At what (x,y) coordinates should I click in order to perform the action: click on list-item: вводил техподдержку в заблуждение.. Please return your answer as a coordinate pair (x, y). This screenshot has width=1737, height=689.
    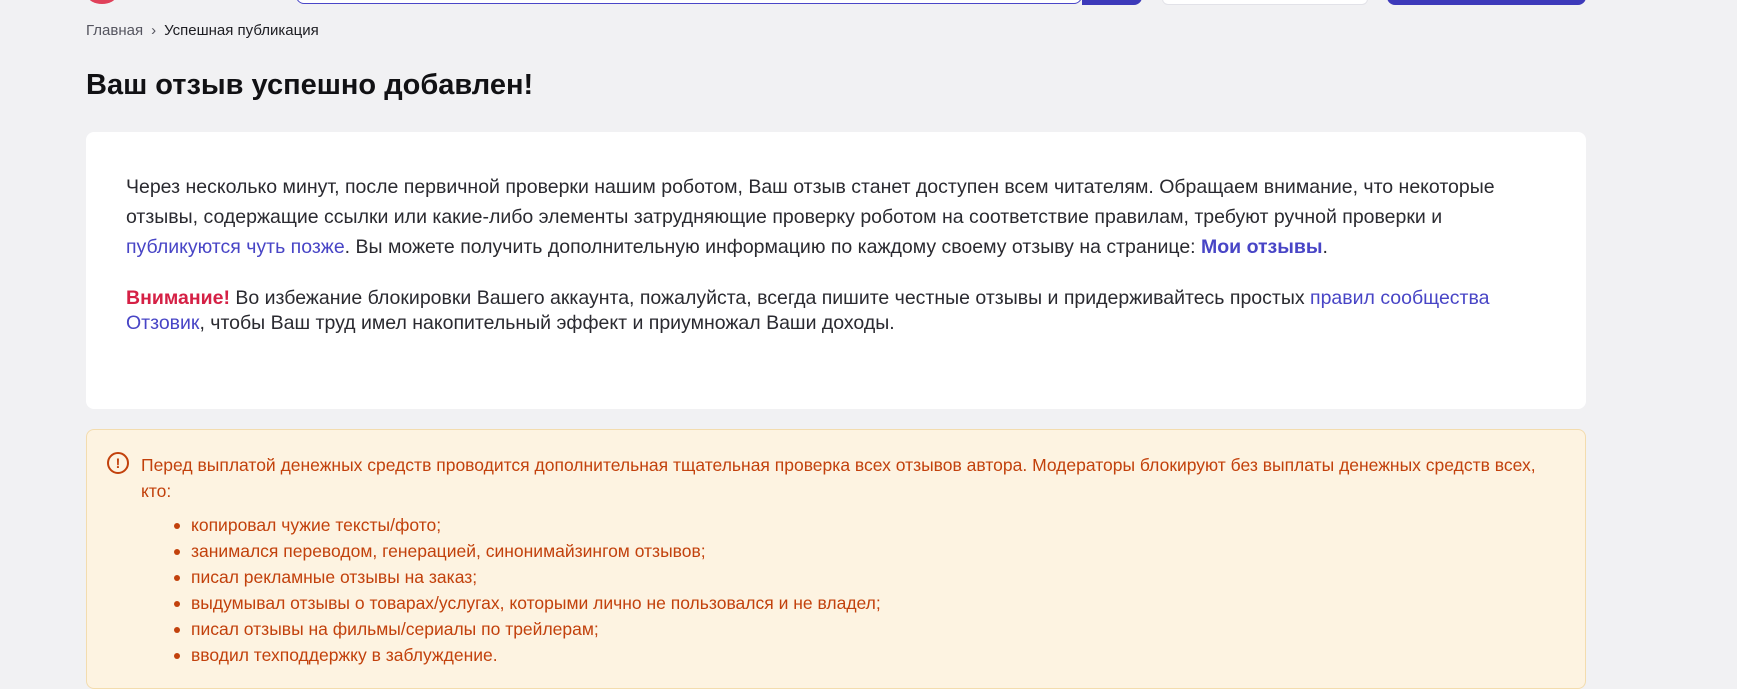
    Looking at the image, I should click on (527, 655).